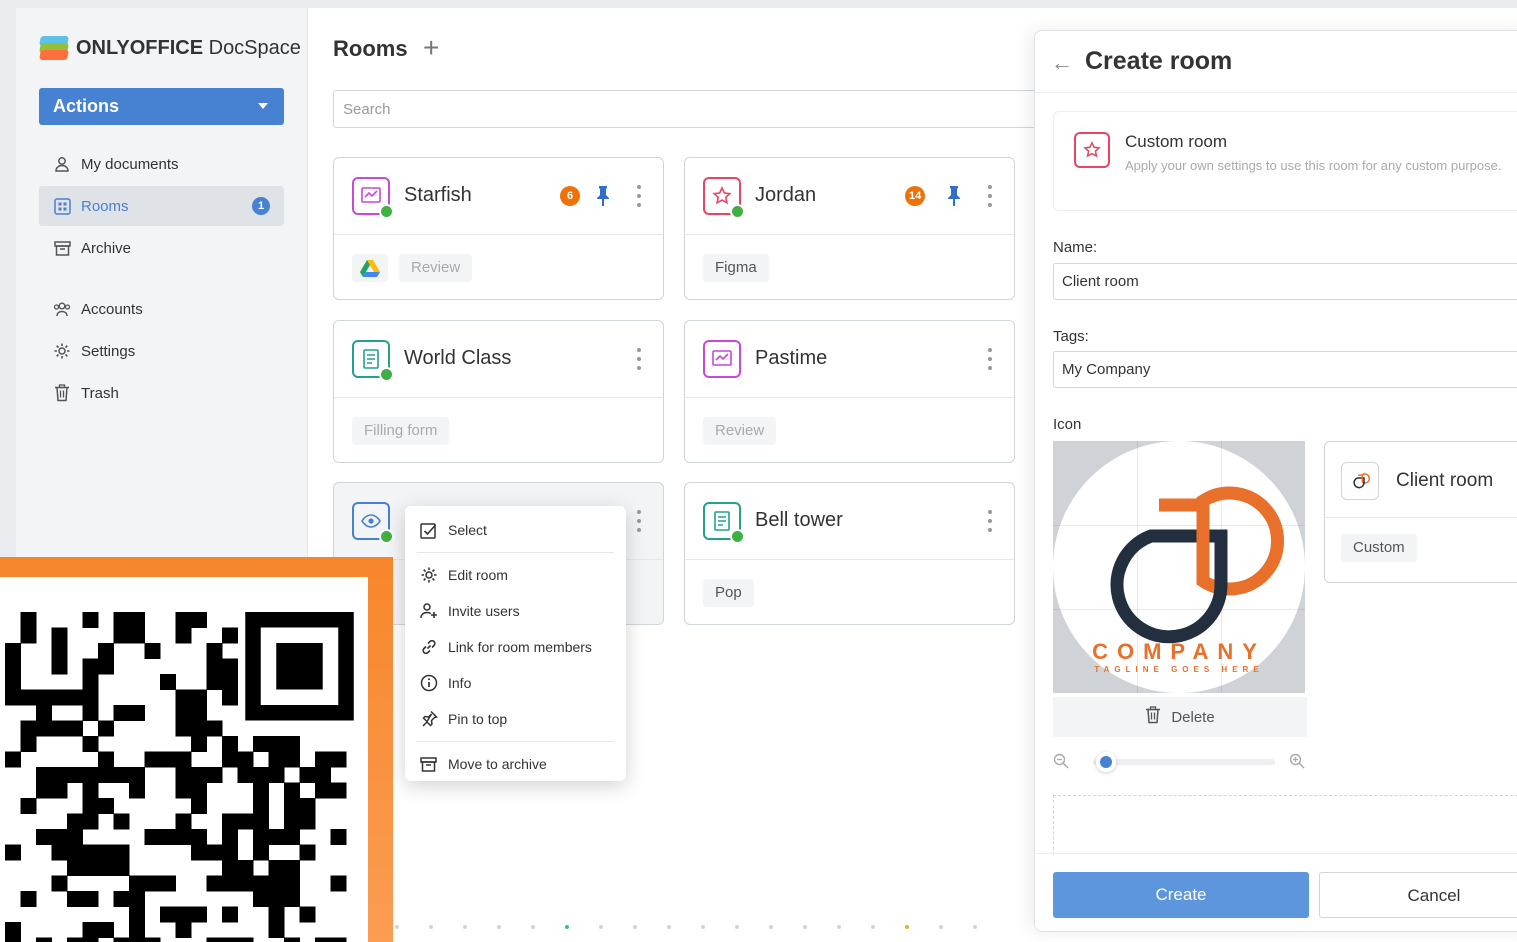 This screenshot has width=1517, height=942. What do you see at coordinates (786, 195) in the screenshot?
I see `room-title: Jordan` at bounding box center [786, 195].